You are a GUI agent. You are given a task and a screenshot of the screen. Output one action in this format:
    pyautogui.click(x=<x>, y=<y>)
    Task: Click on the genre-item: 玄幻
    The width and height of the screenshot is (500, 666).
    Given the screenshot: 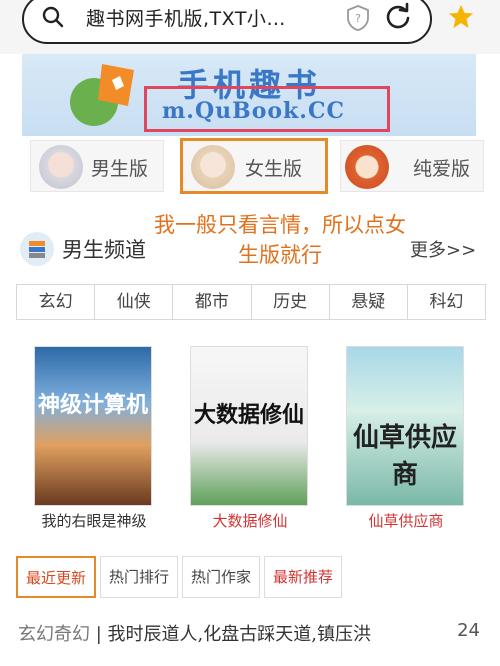 What is the action you would take?
    pyautogui.click(x=56, y=302)
    